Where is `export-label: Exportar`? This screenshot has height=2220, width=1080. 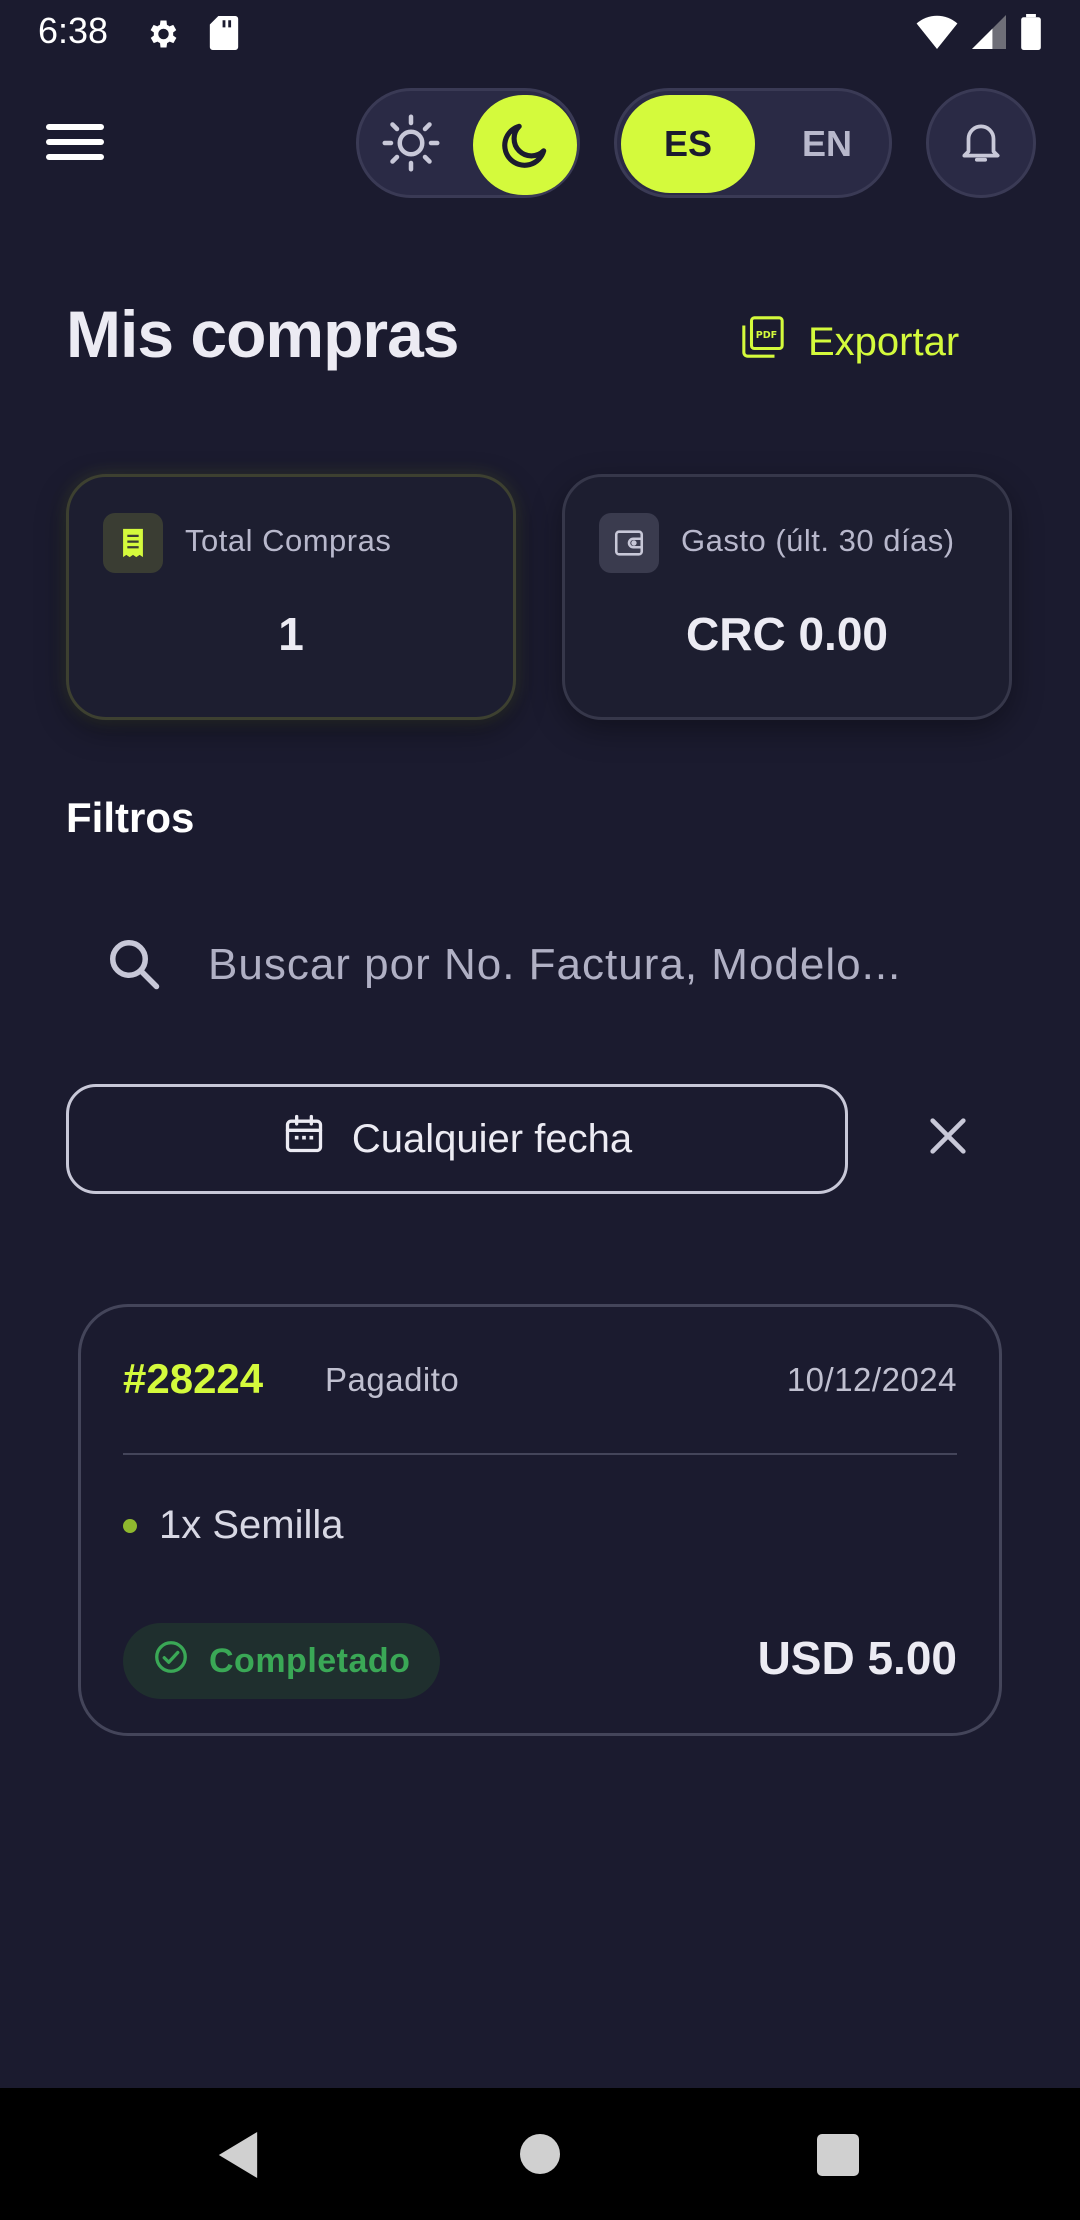
export-label: Exportar is located at coordinates (884, 341).